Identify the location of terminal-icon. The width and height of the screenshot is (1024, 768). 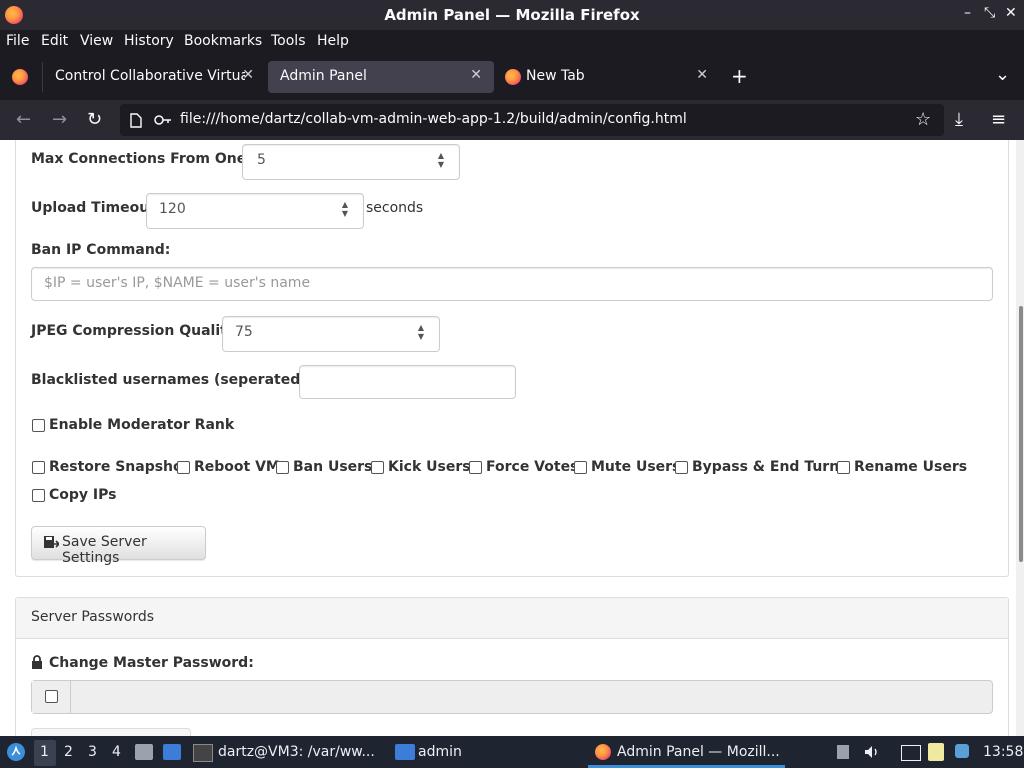
(203, 753).